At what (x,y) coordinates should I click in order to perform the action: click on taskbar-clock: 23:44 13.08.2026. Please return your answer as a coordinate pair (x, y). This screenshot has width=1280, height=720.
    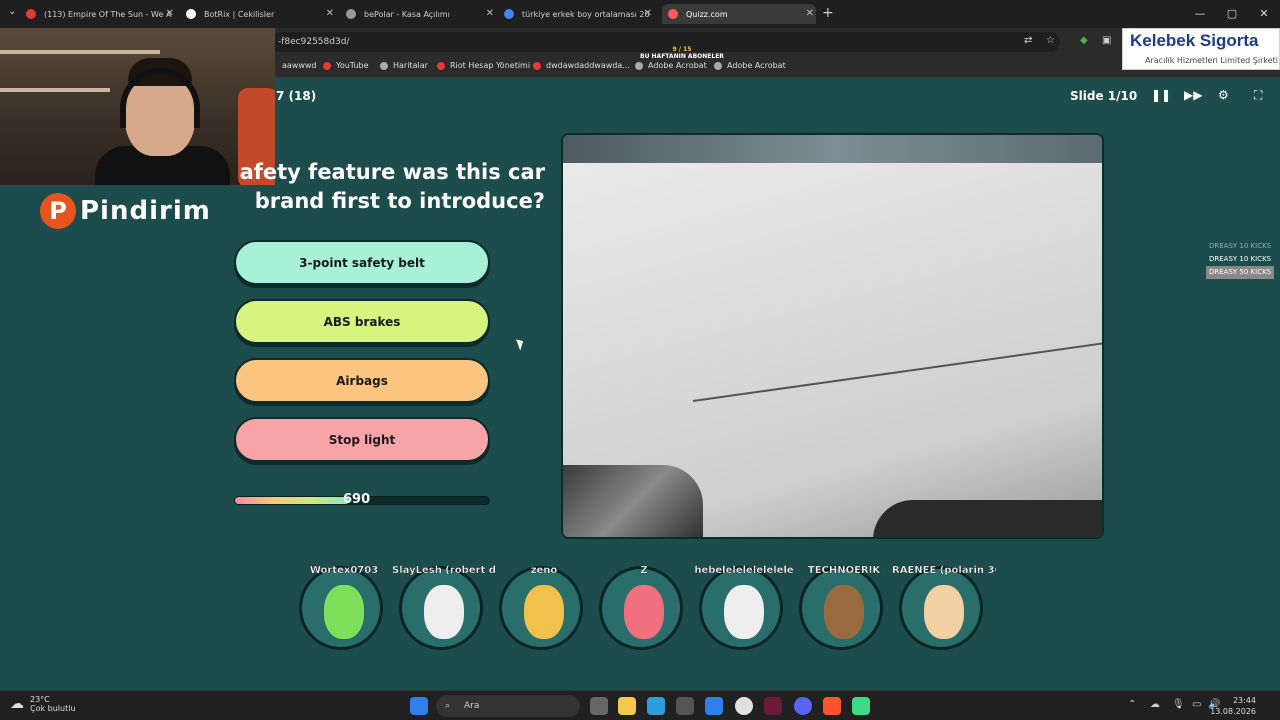
    Looking at the image, I should click on (1233, 706).